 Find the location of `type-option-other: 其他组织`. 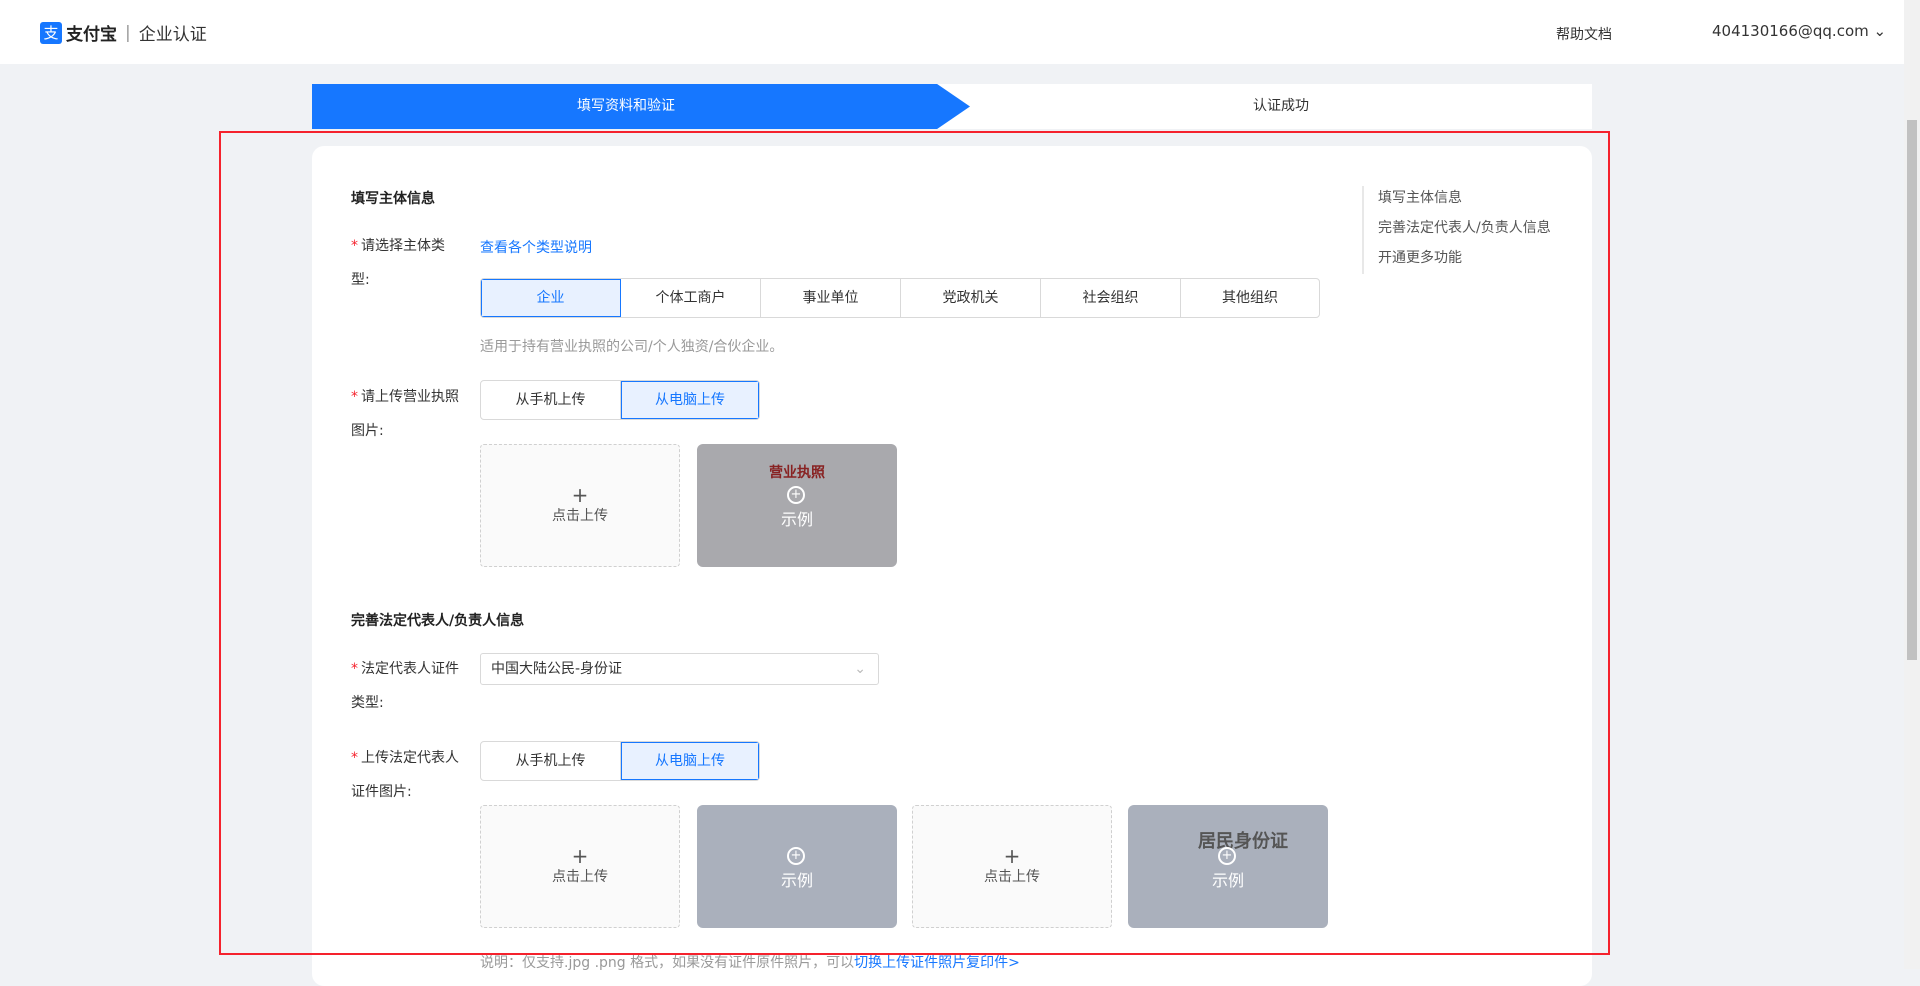

type-option-other: 其他组织 is located at coordinates (1250, 298).